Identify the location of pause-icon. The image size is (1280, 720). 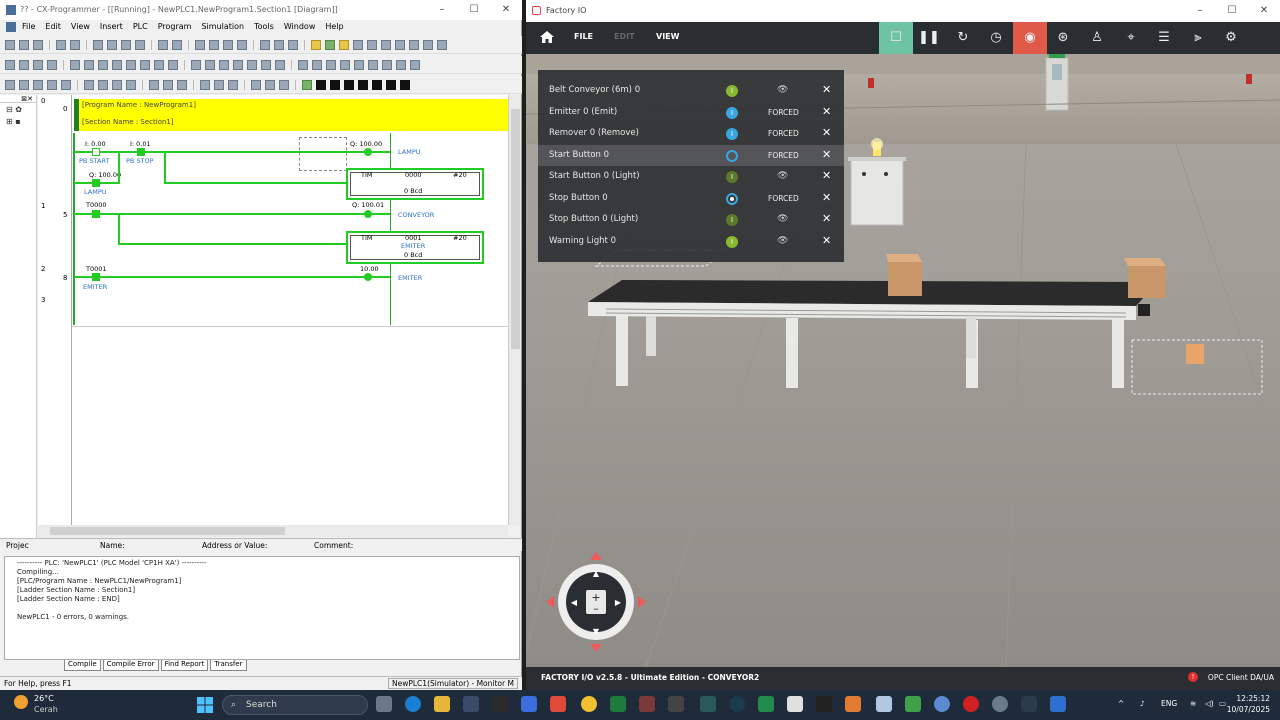
(335, 84).